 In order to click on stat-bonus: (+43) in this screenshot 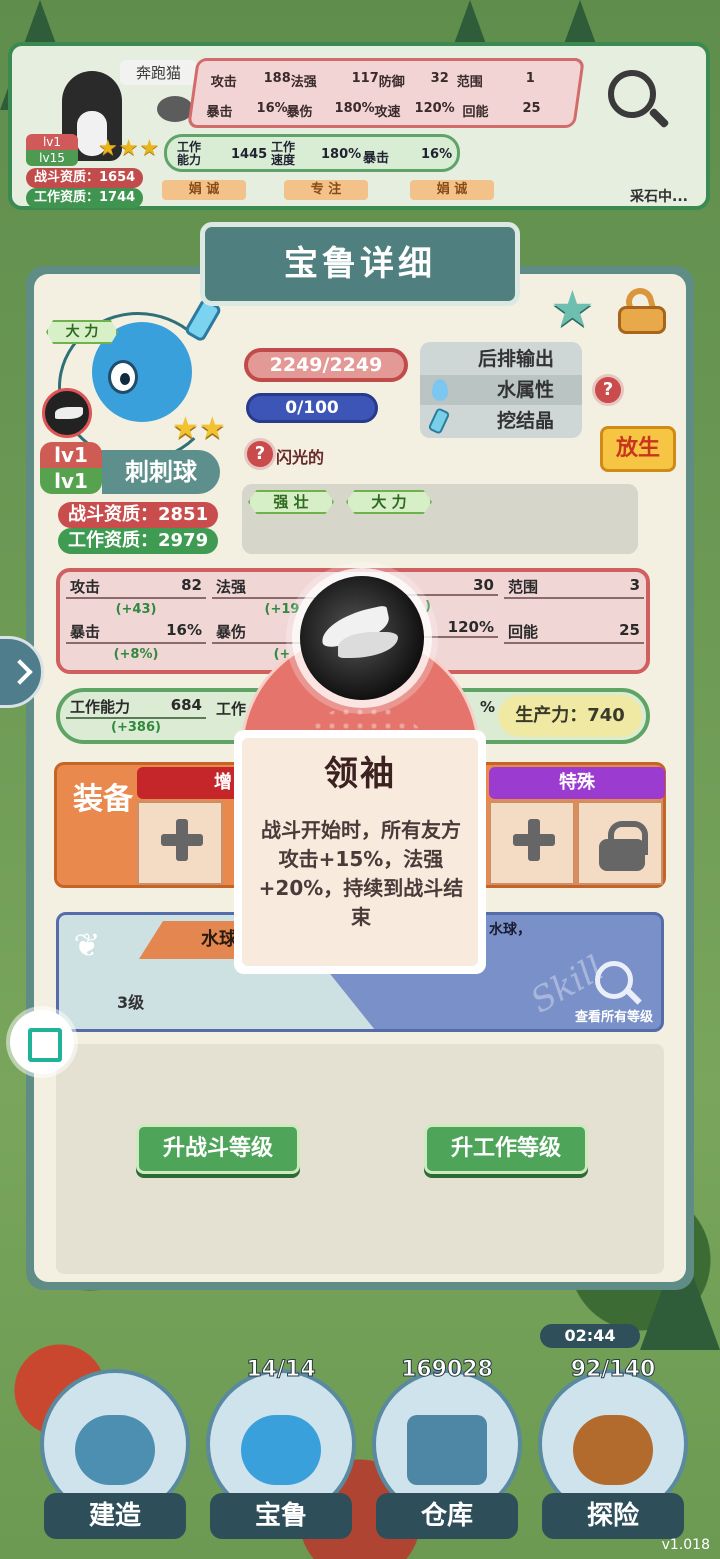, I will do `click(136, 609)`.